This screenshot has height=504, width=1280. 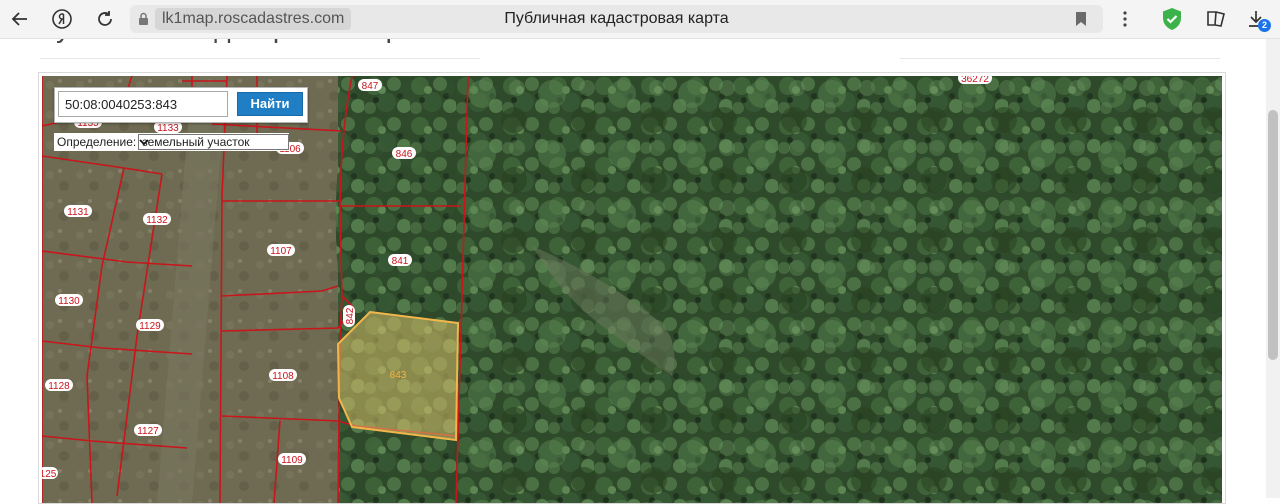 I want to click on yandex-button, so click(x=62, y=19).